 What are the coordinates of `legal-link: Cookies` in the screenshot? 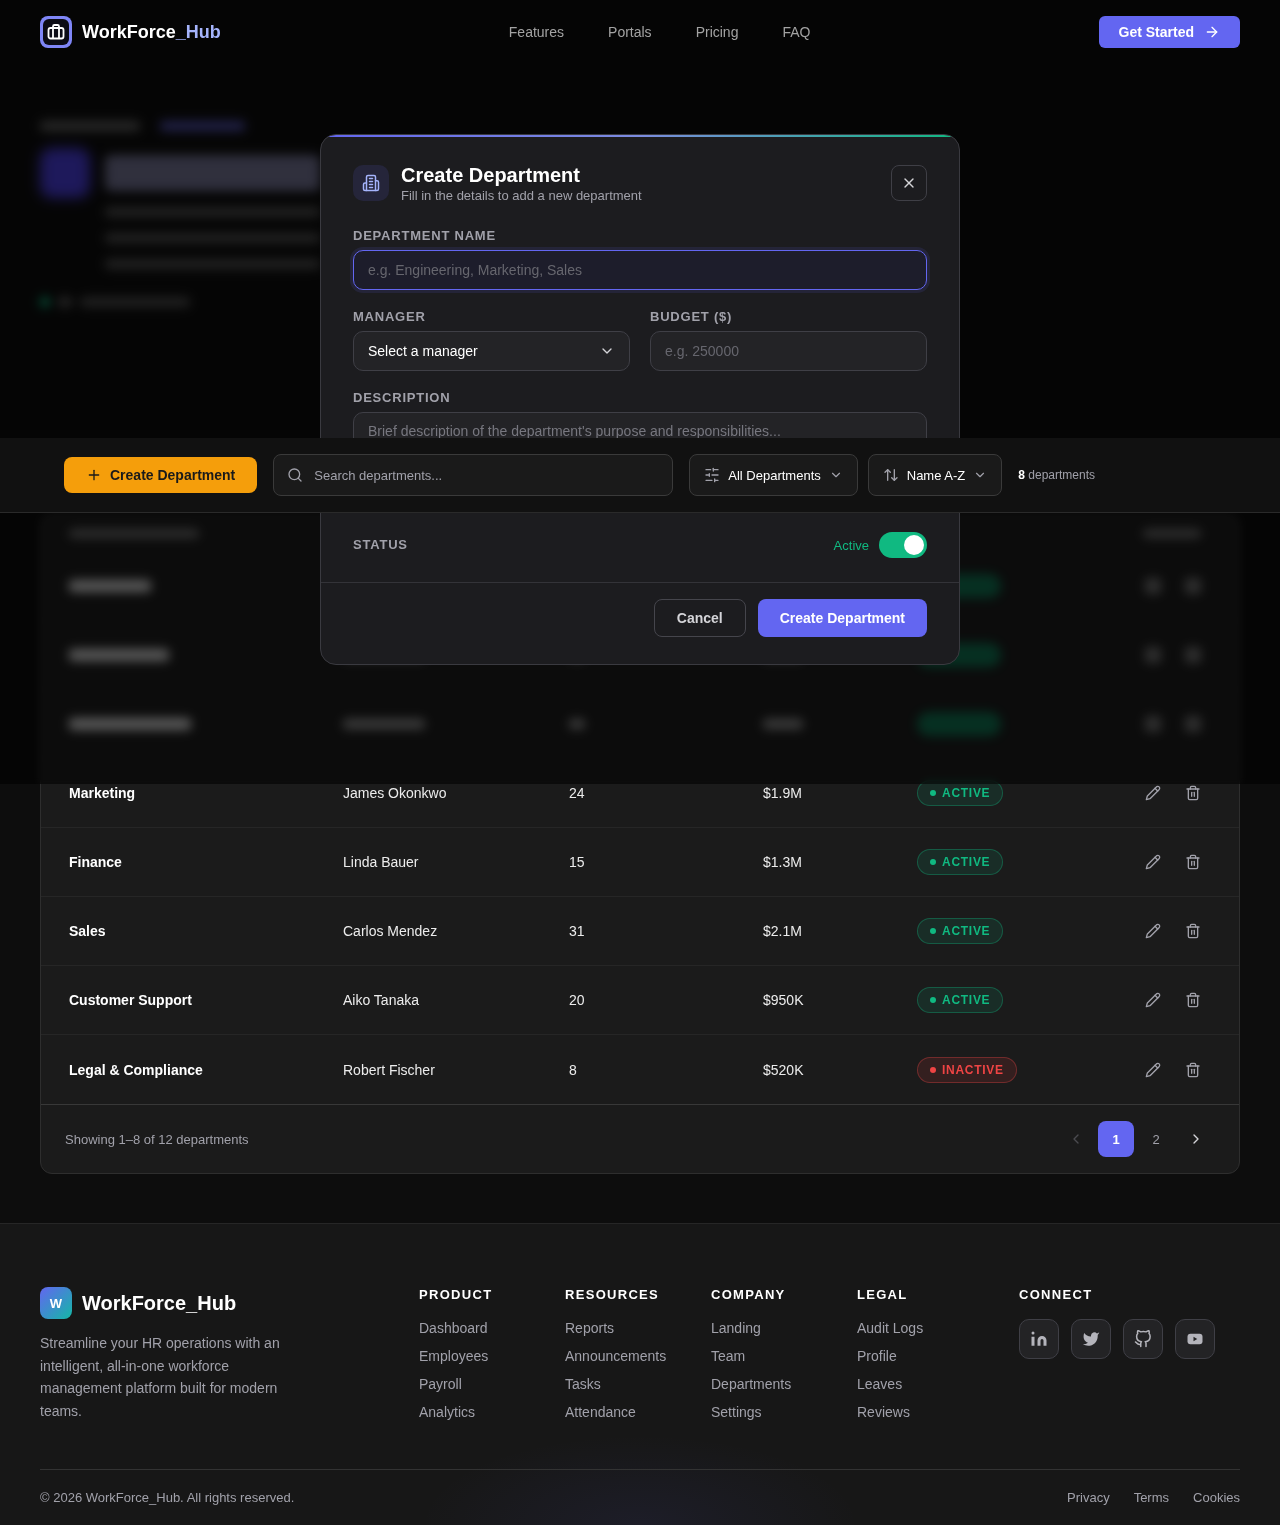 It's located at (1216, 1497).